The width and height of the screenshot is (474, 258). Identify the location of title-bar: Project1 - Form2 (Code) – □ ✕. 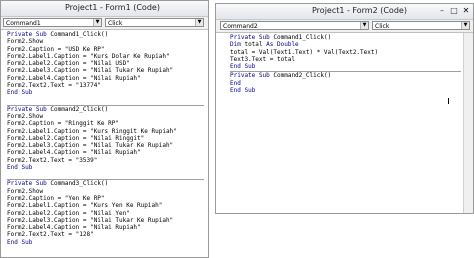
(344, 12).